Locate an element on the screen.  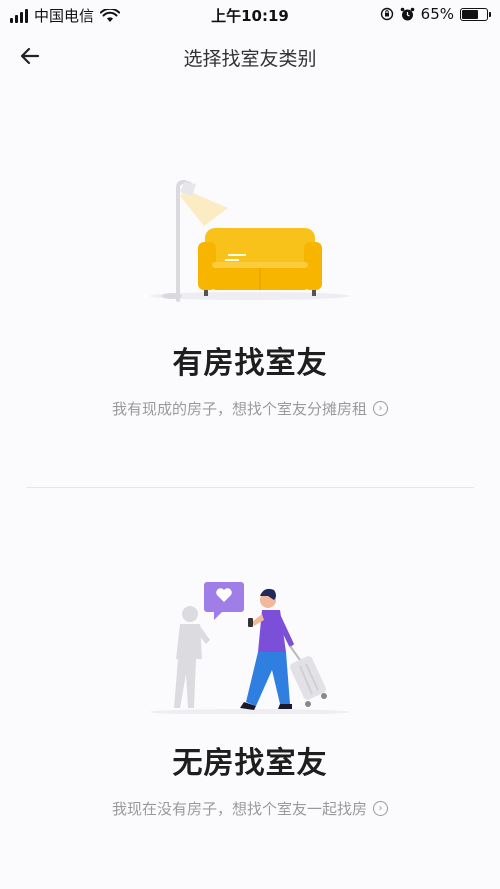
traveler-illustration is located at coordinates (250, 648).